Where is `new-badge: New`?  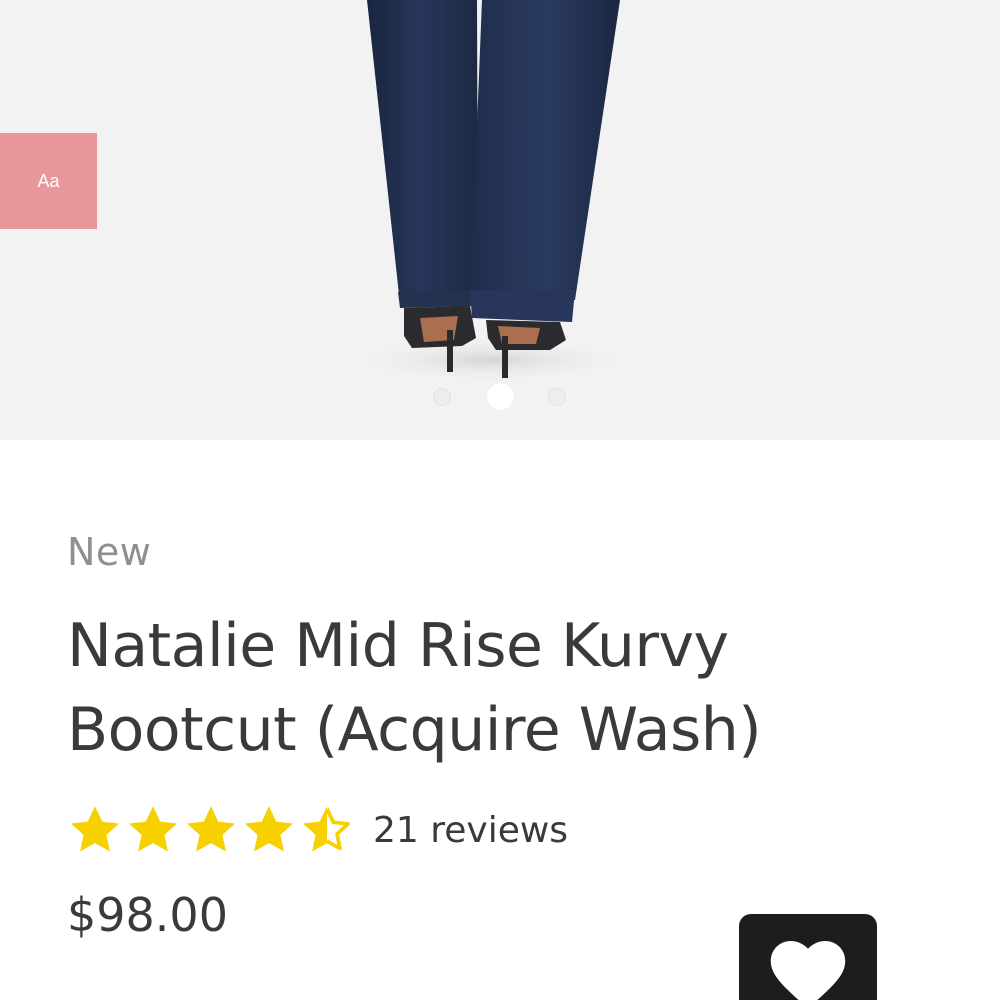
new-badge: New is located at coordinates (109, 552).